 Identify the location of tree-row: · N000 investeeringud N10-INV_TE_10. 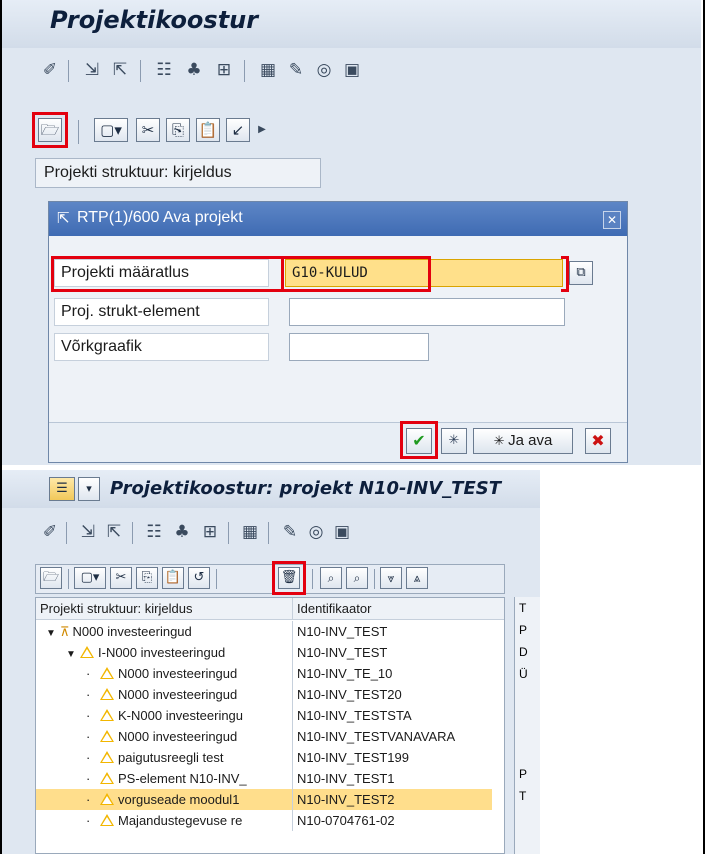
(270, 673).